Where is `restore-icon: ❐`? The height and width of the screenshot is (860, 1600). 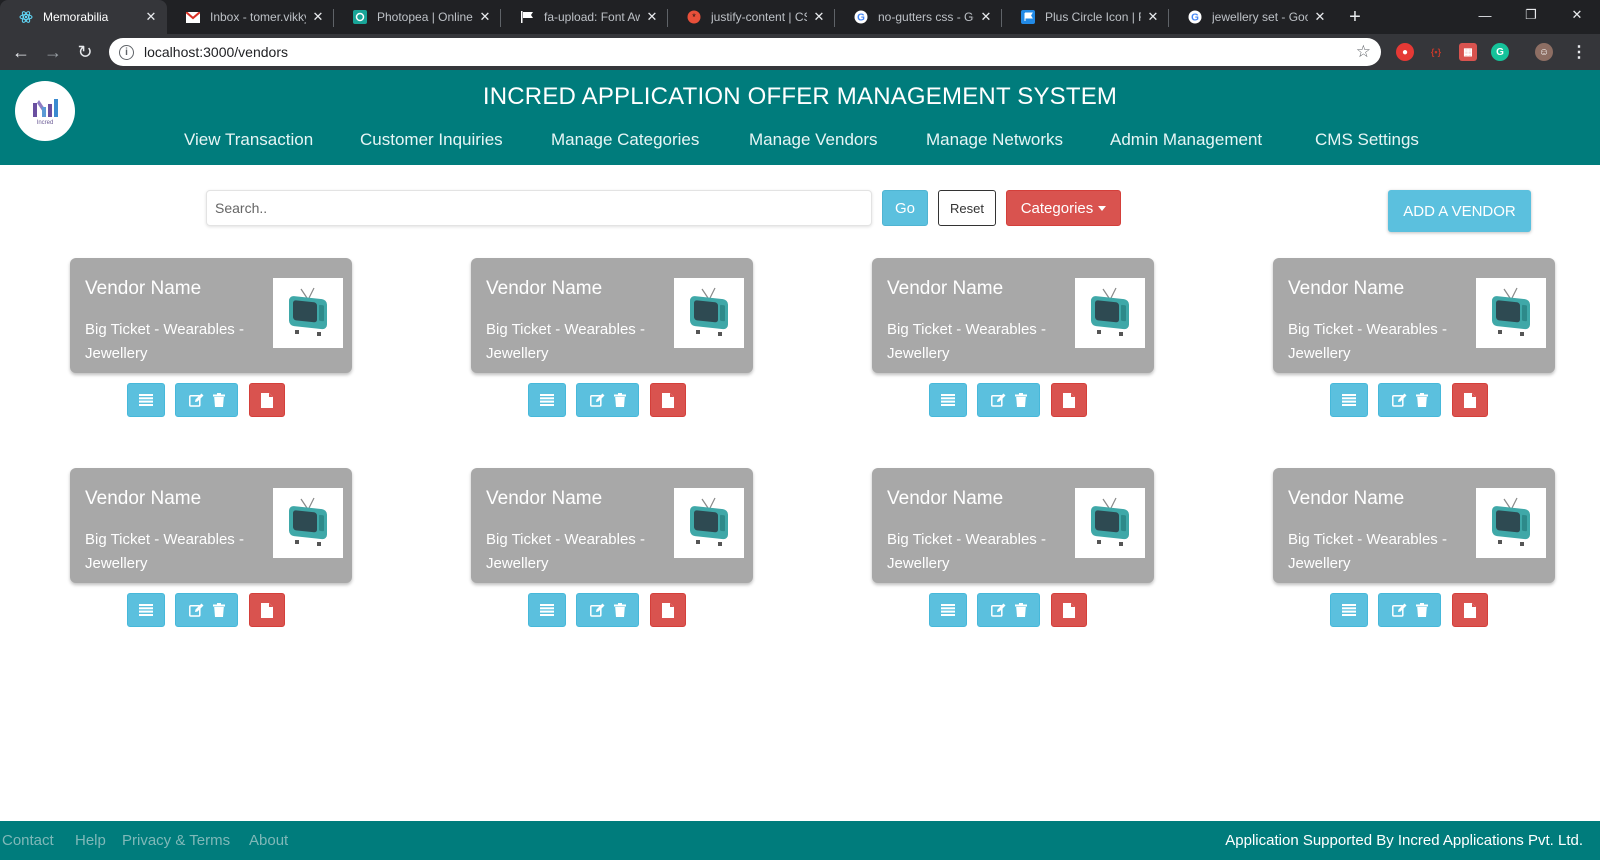
restore-icon: ❐ is located at coordinates (1531, 15).